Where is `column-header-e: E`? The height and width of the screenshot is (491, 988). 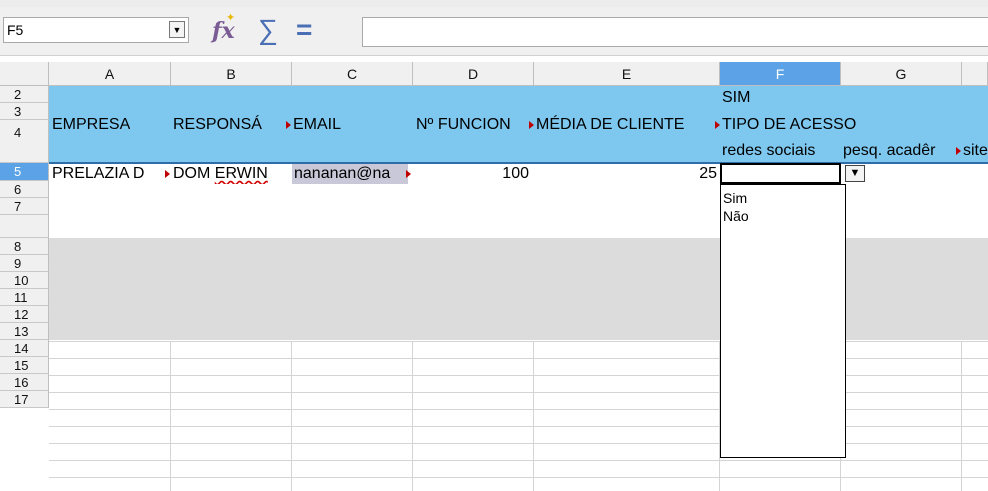
column-header-e: E is located at coordinates (627, 74).